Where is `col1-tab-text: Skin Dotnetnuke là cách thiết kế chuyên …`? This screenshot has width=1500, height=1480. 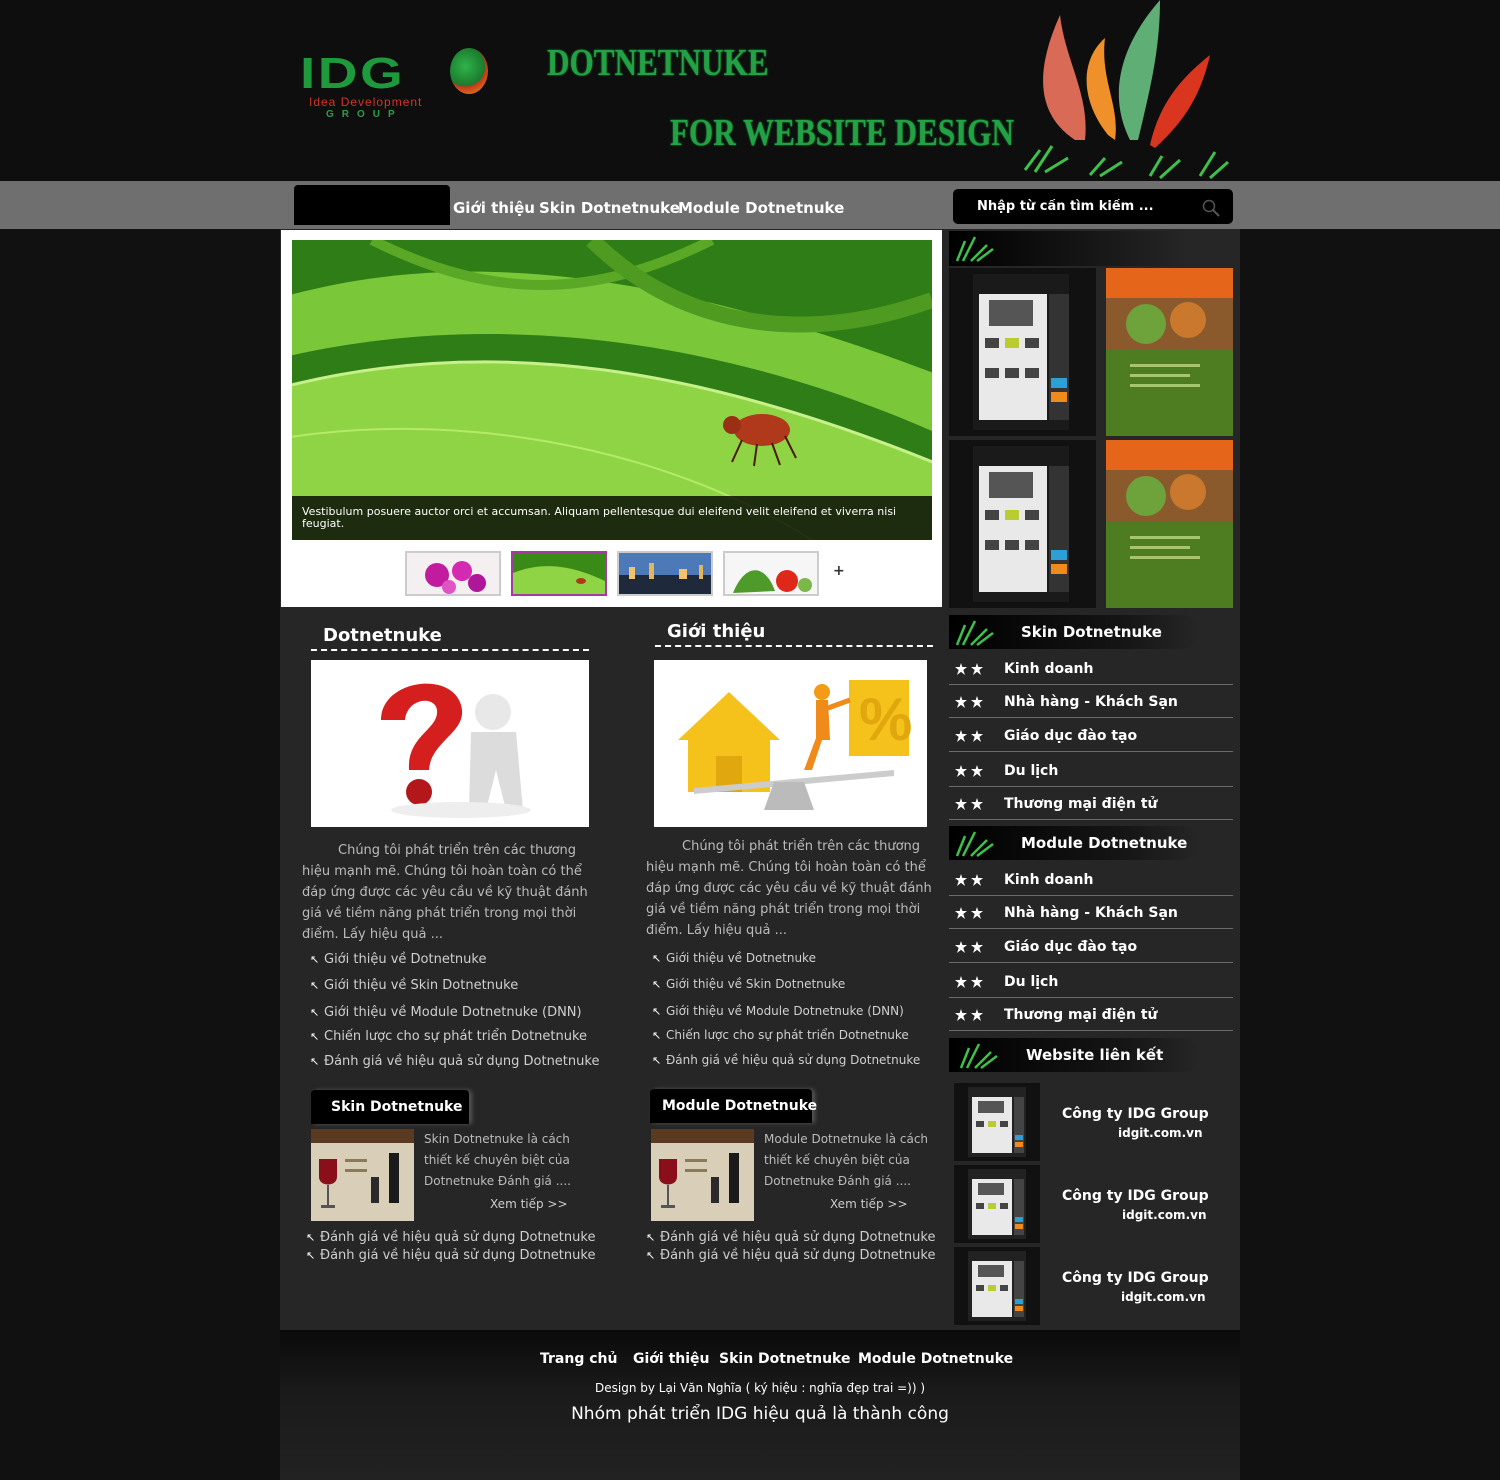
col1-tab-text: Skin Dotnetnuke là cách thiết kế chuyên … is located at coordinates (497, 1160).